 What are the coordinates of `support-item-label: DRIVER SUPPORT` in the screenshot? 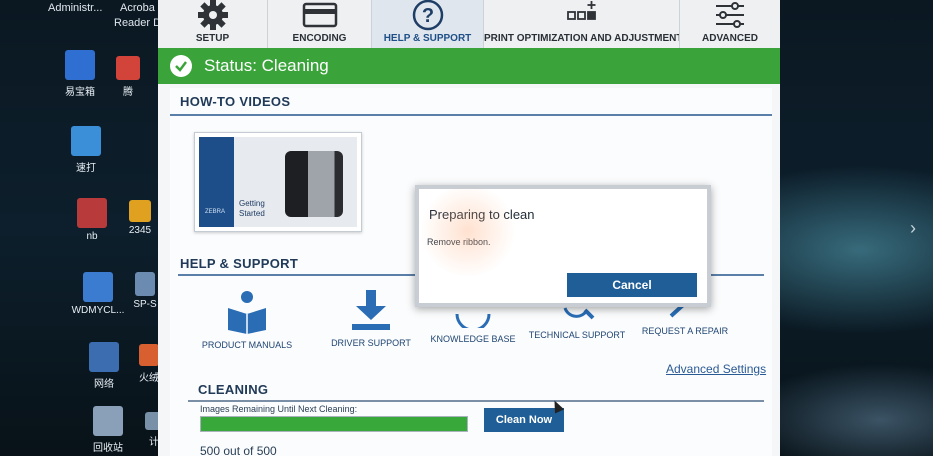 It's located at (371, 343).